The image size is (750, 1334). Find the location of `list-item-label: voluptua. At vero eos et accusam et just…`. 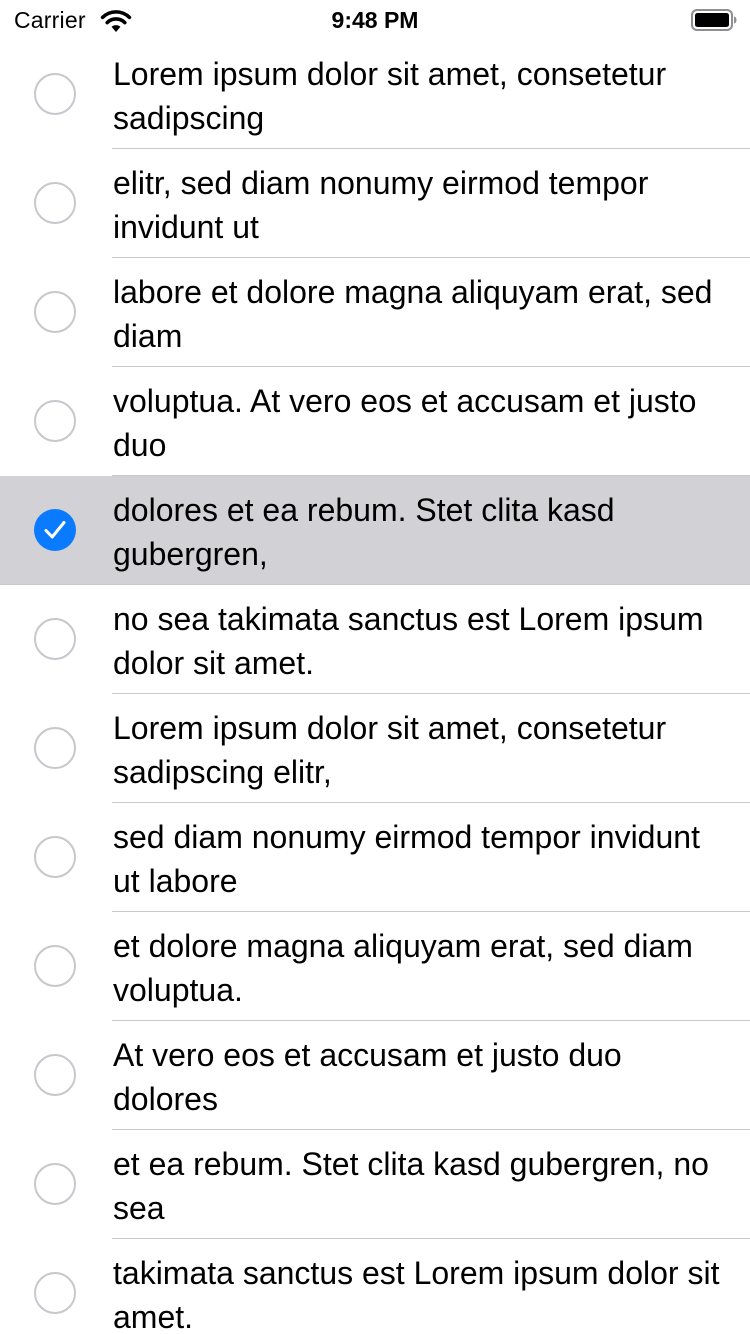

list-item-label: voluptua. At vero eos et accusam et just… is located at coordinates (405, 423).